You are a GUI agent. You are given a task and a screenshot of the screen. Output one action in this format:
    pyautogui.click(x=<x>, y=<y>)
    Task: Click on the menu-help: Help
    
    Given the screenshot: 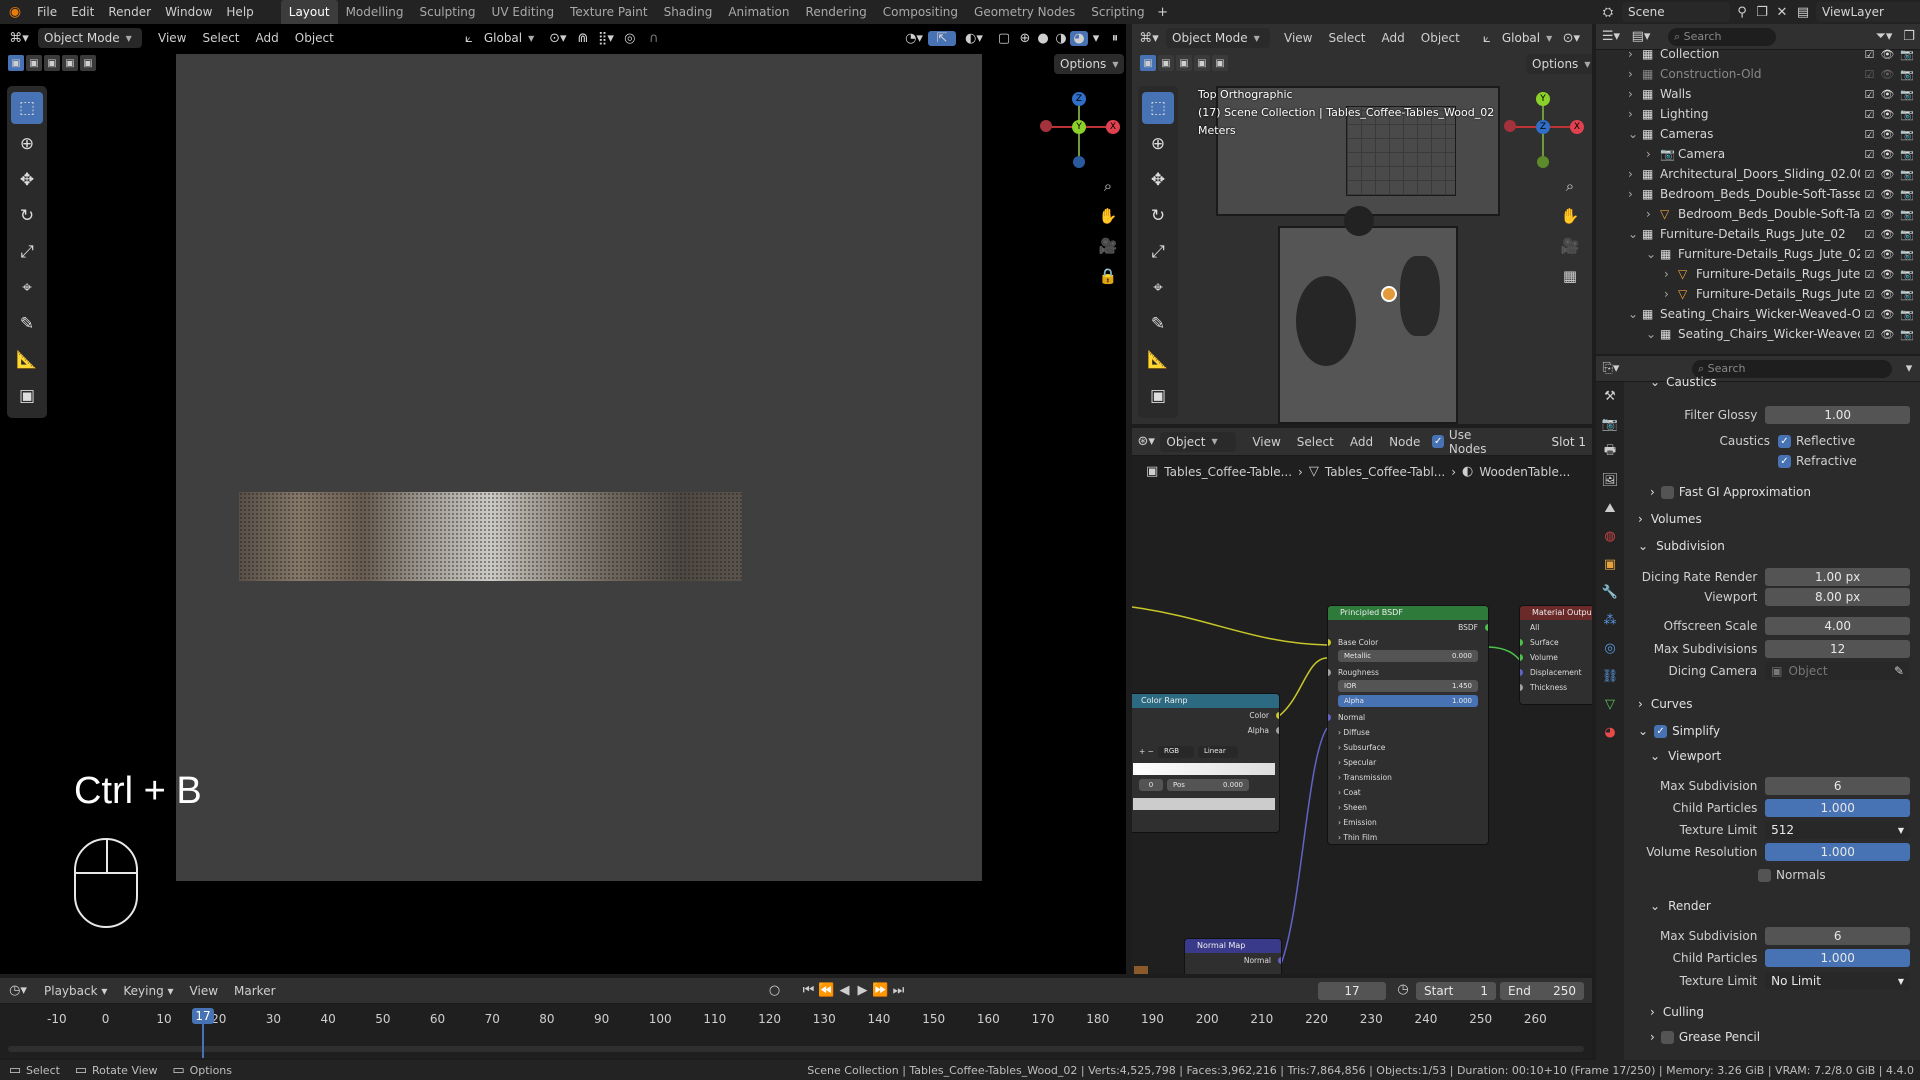 What is the action you would take?
    pyautogui.click(x=239, y=12)
    